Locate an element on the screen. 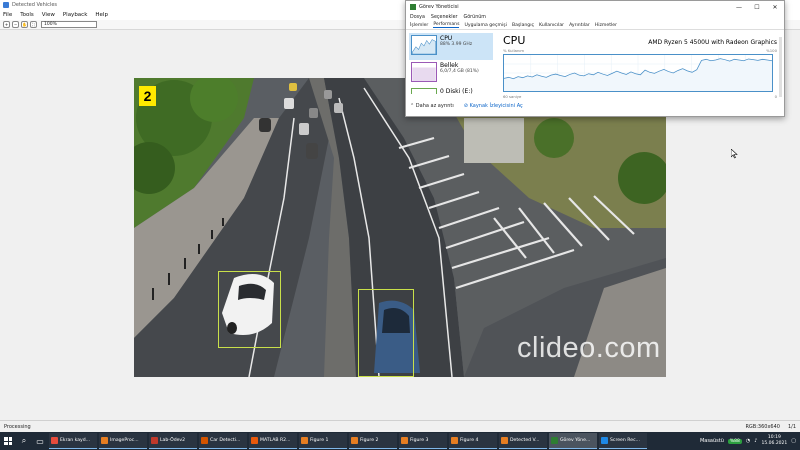  tab-baslangic: Başlangıç is located at coordinates (523, 25).